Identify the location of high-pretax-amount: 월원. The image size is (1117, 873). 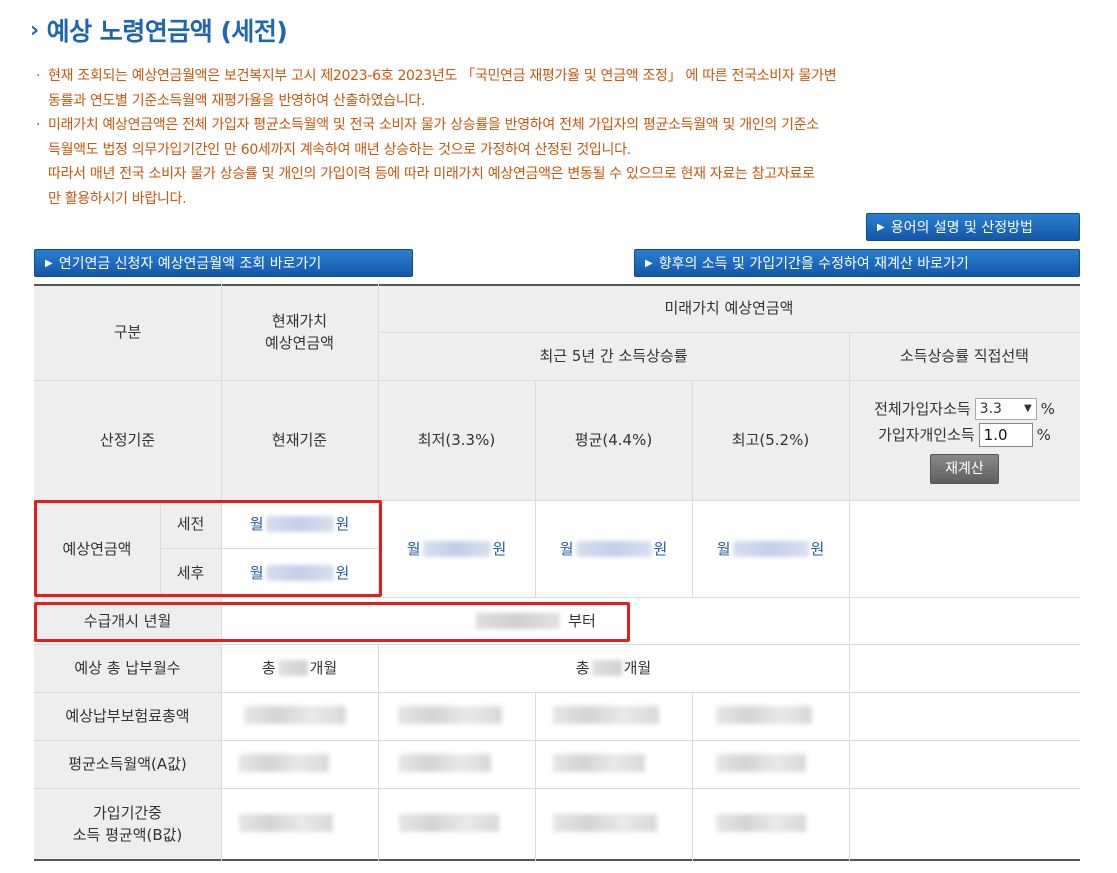
(770, 548).